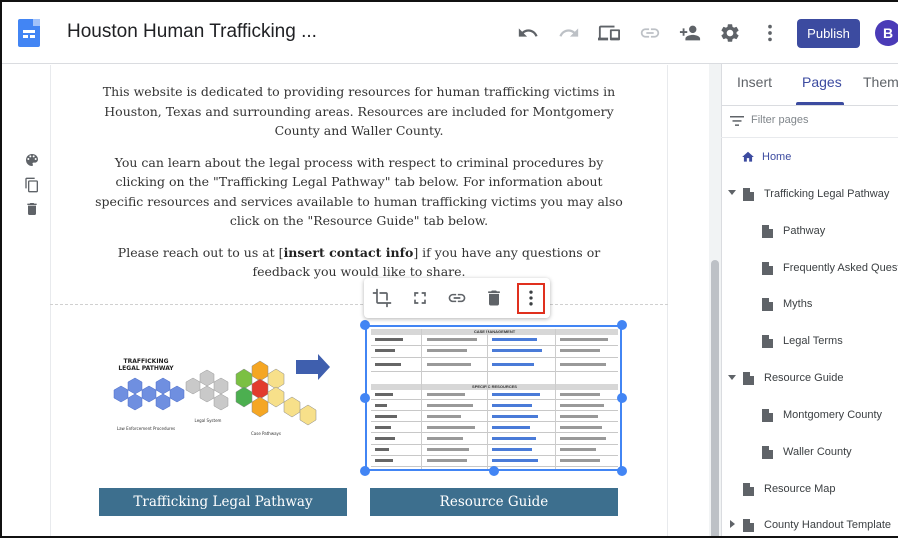 This screenshot has height=538, width=898. What do you see at coordinates (622, 325) in the screenshot?
I see `resize-handle-top-right` at bounding box center [622, 325].